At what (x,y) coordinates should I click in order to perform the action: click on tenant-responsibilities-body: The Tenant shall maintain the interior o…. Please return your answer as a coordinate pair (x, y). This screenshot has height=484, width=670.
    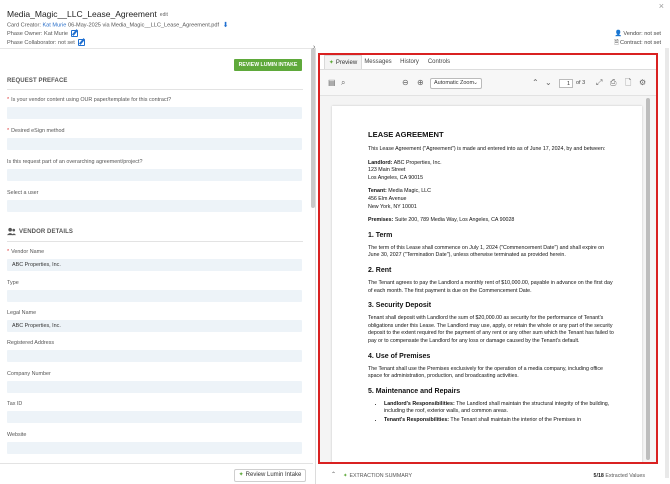
    Looking at the image, I should click on (516, 419).